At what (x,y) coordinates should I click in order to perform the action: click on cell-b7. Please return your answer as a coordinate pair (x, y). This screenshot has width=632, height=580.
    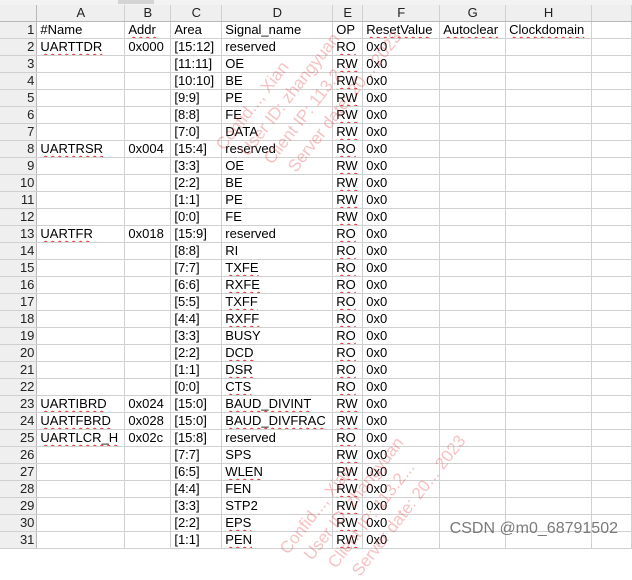
    Looking at the image, I should click on (148, 132).